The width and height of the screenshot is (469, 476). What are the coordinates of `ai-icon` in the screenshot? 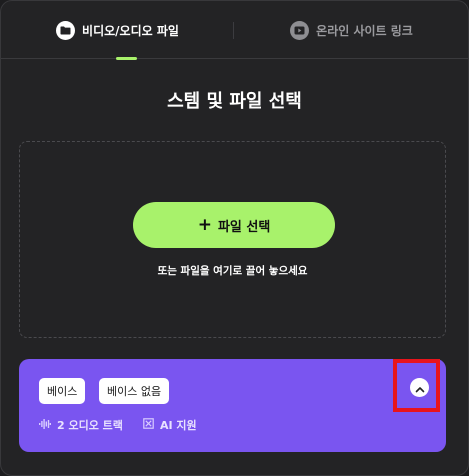 It's located at (148, 425).